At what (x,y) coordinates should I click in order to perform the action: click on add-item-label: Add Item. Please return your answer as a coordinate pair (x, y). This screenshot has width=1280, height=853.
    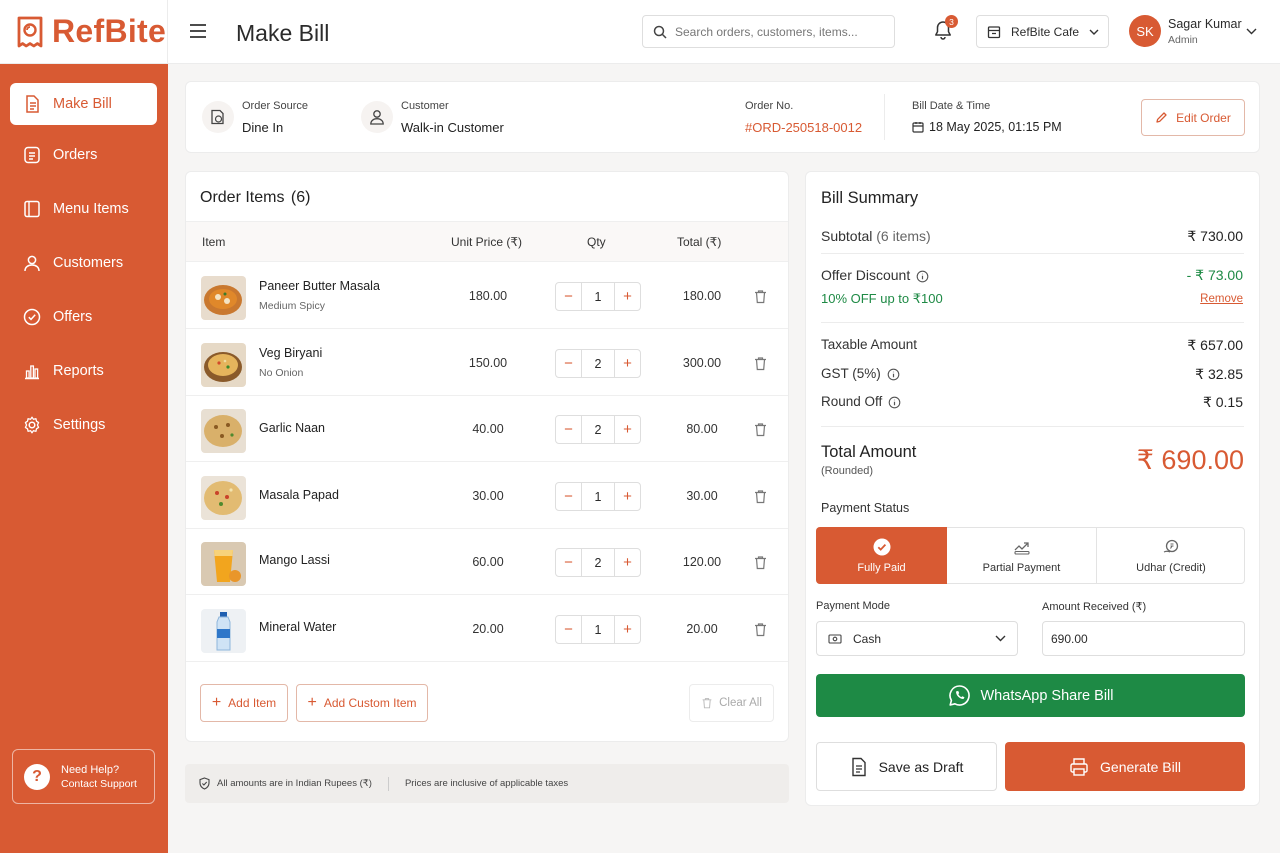
    Looking at the image, I should click on (252, 703).